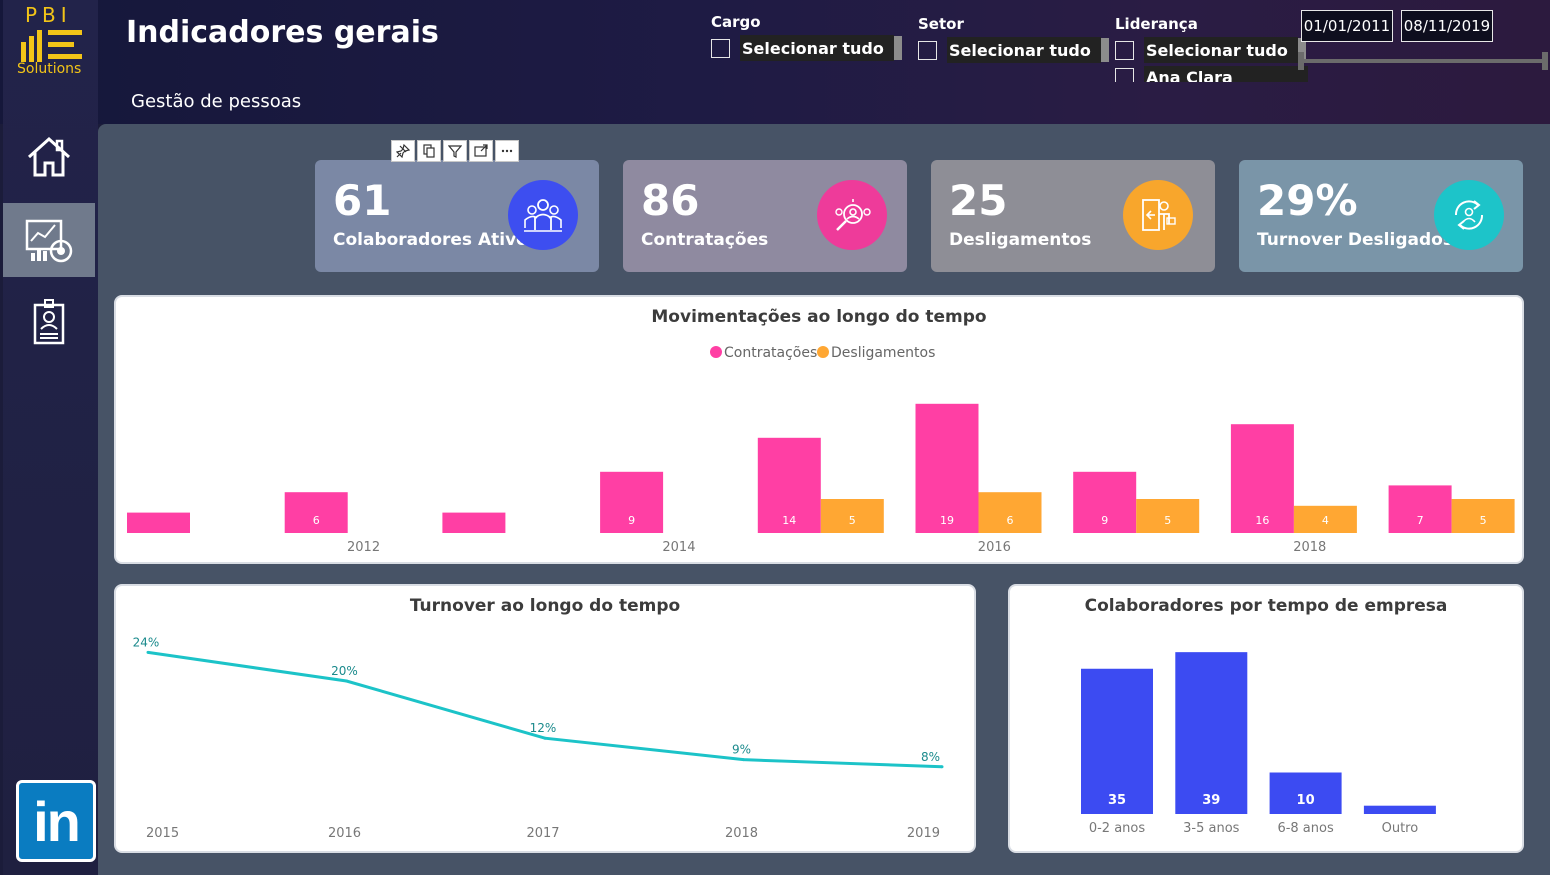 This screenshot has height=875, width=1550. Describe the element at coordinates (543, 215) in the screenshot. I see `team-icon` at that location.